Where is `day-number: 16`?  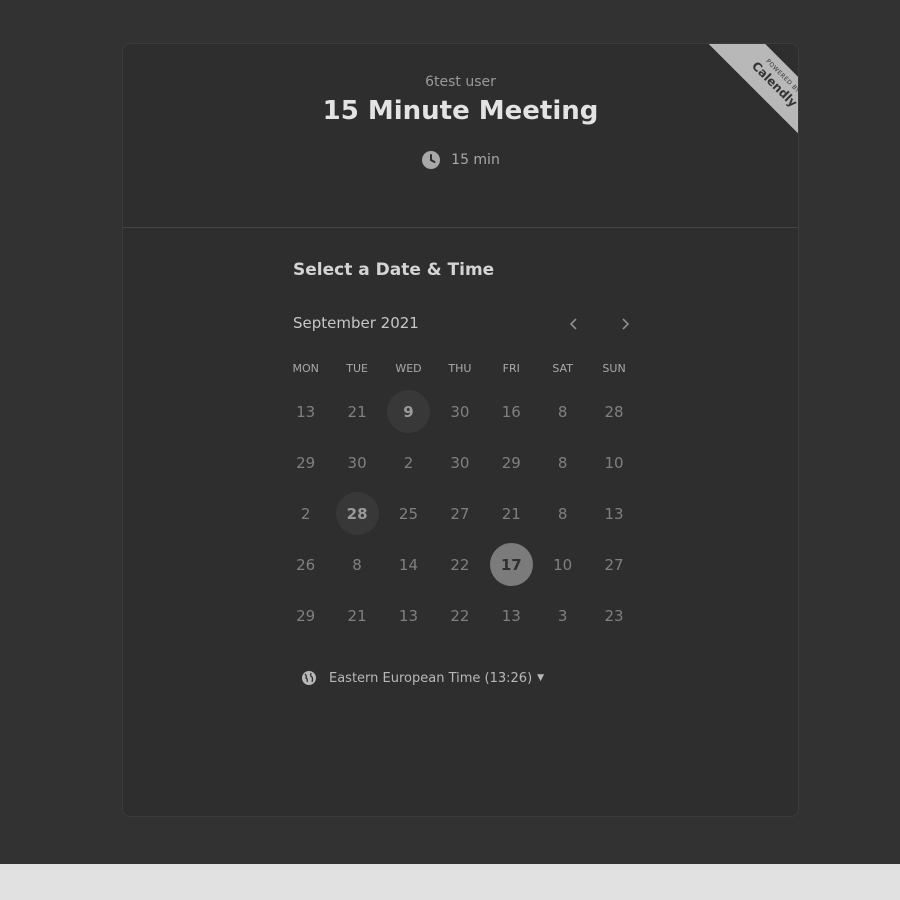
day-number: 16 is located at coordinates (511, 411).